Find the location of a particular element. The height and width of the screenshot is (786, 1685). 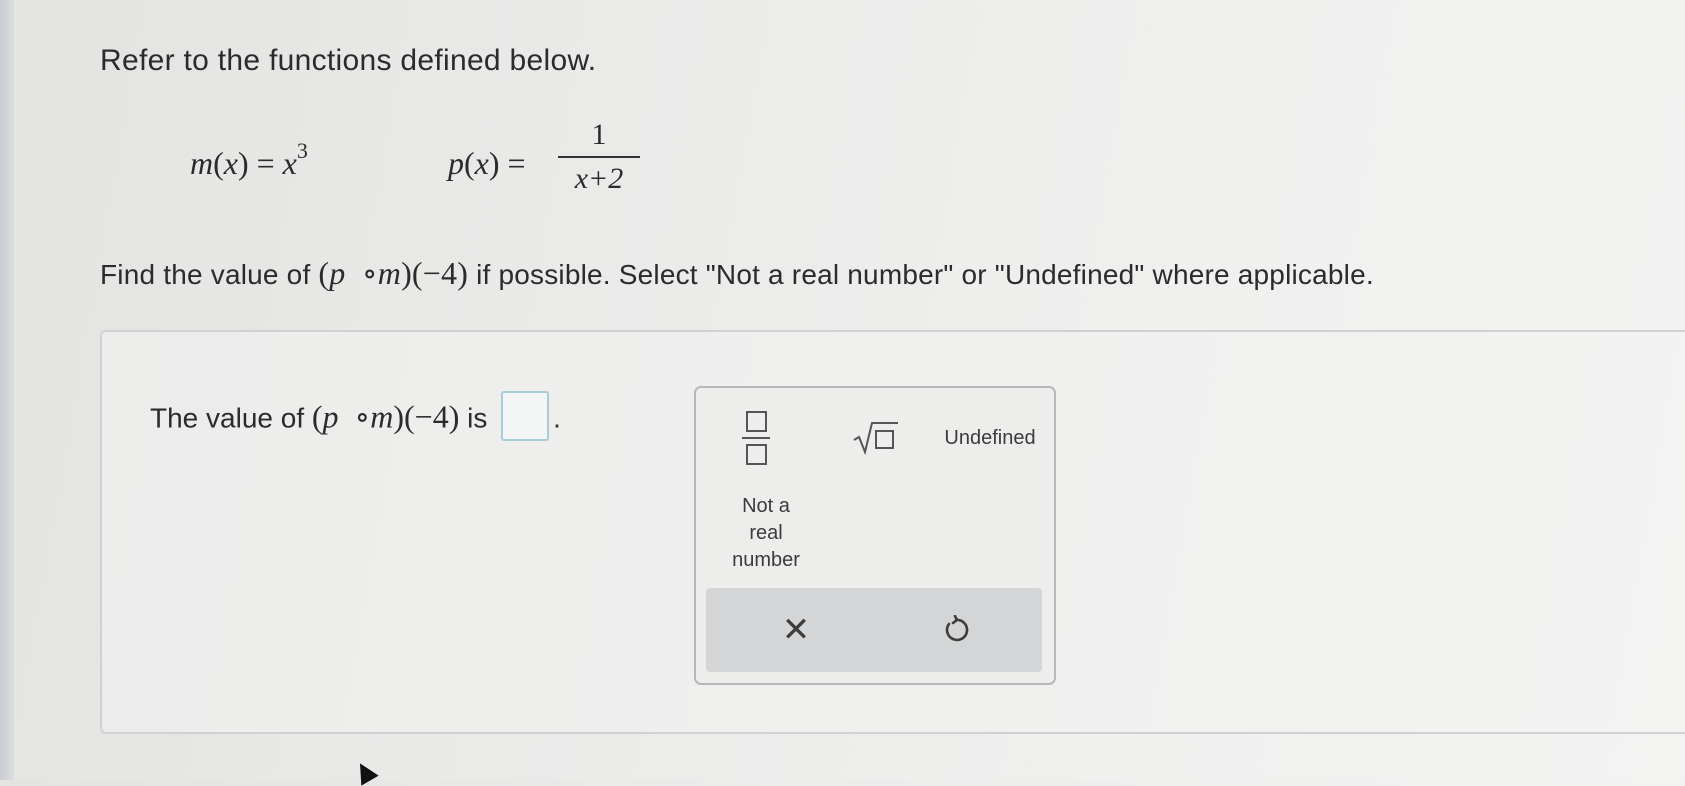

function-p-definition: p(x) = is located at coordinates (487, 163).